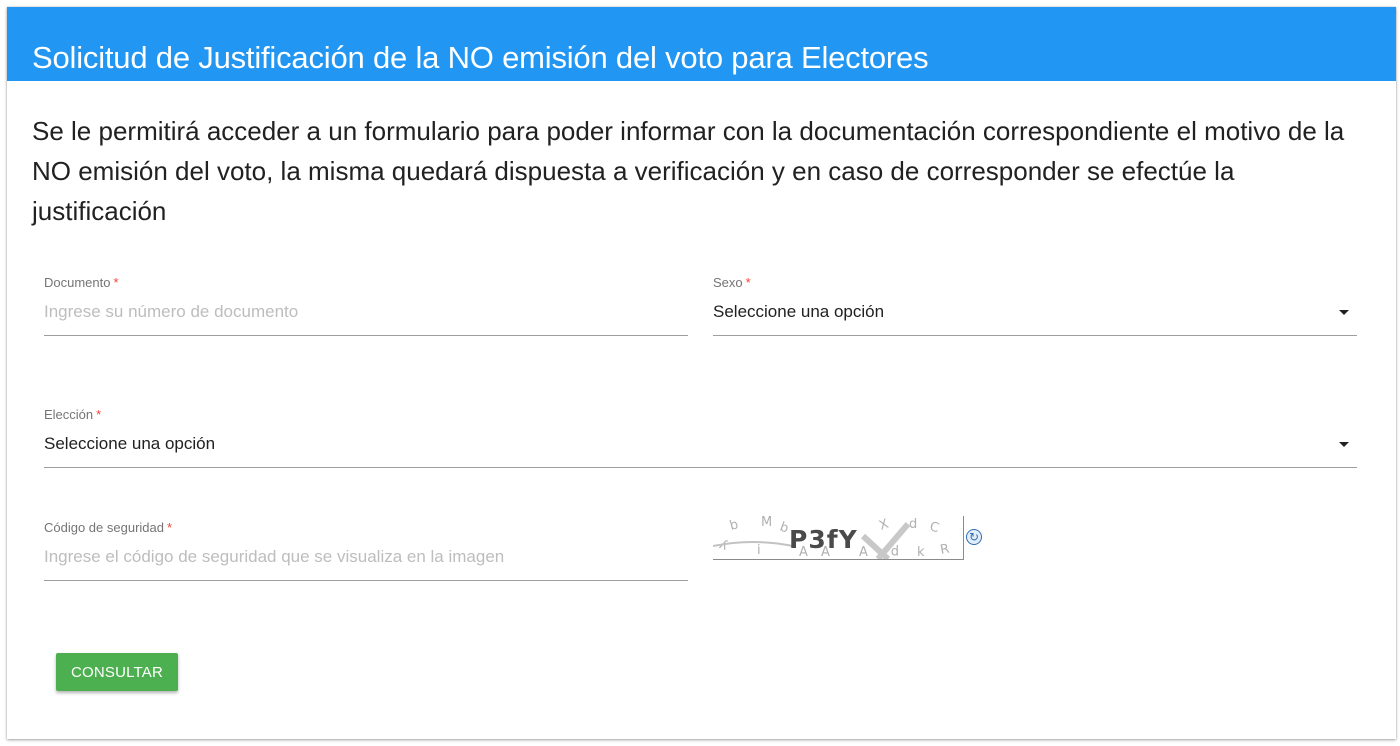 This screenshot has height=746, width=1400. I want to click on captcha-image: b M b y i A X d C p A R k A P3fY, so click(838, 538).